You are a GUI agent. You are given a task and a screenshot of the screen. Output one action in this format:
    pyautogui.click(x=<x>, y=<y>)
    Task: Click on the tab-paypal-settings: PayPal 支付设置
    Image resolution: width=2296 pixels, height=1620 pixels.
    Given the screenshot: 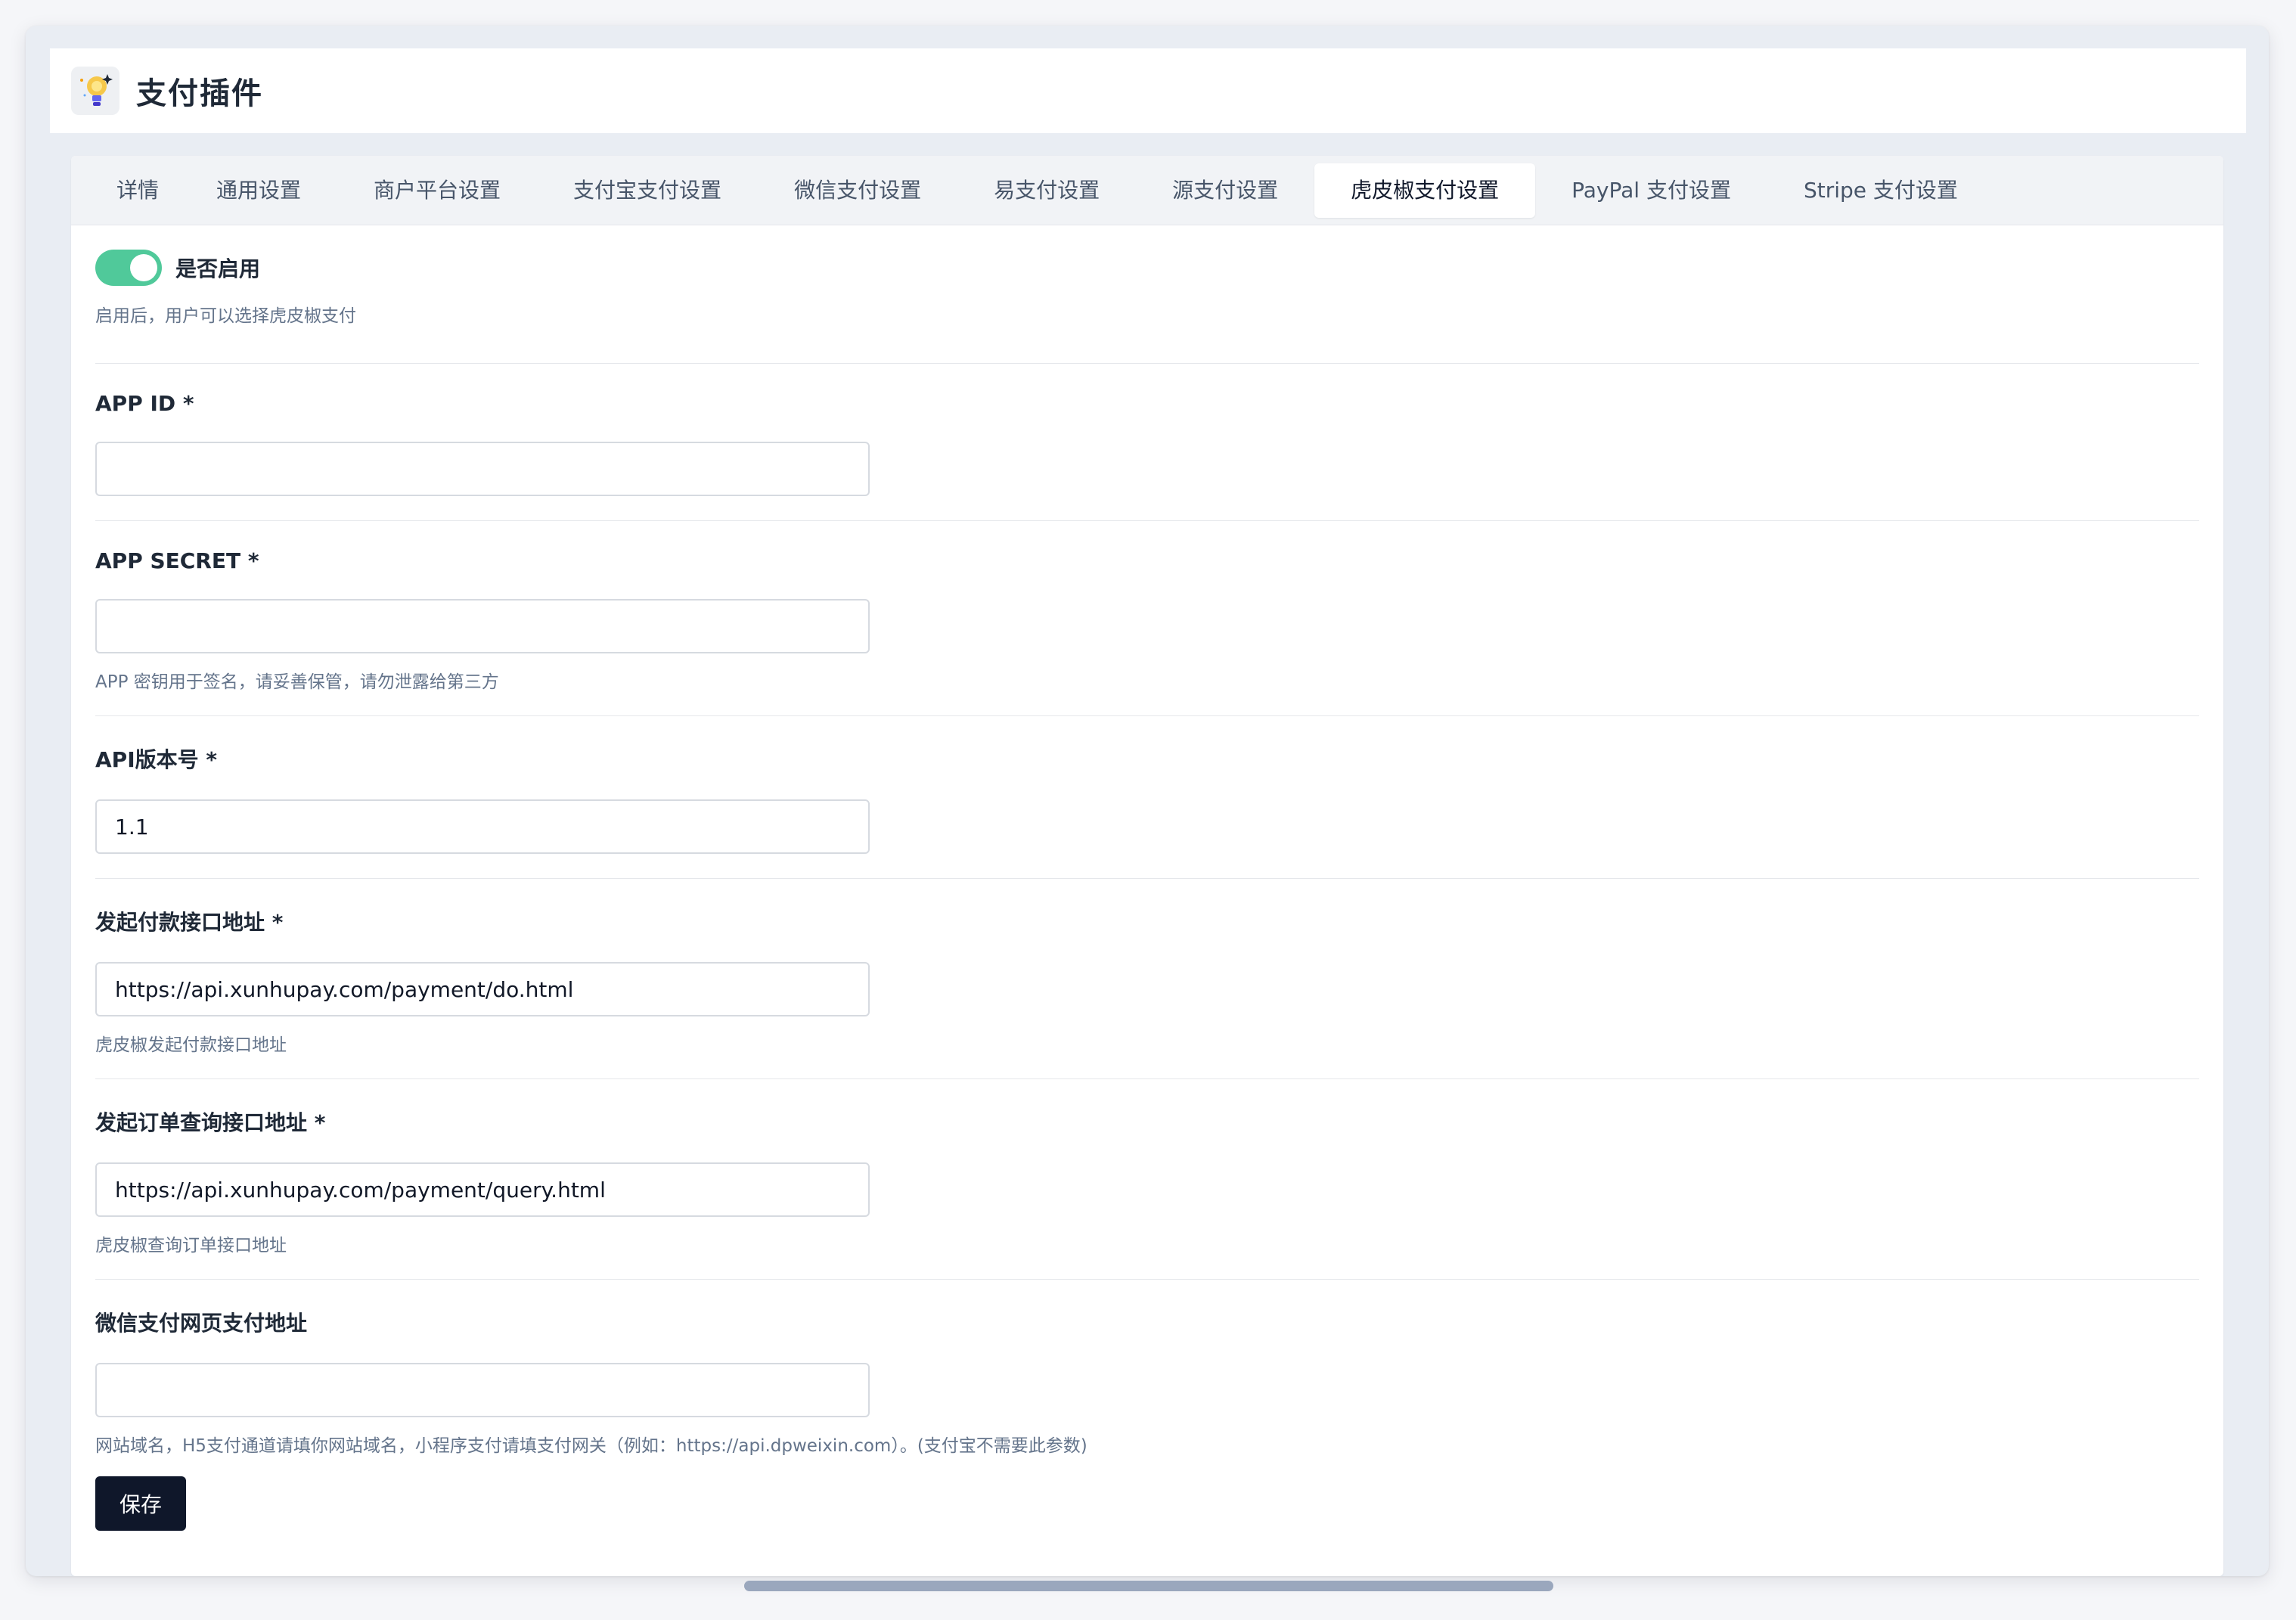 What is the action you would take?
    pyautogui.click(x=1651, y=190)
    